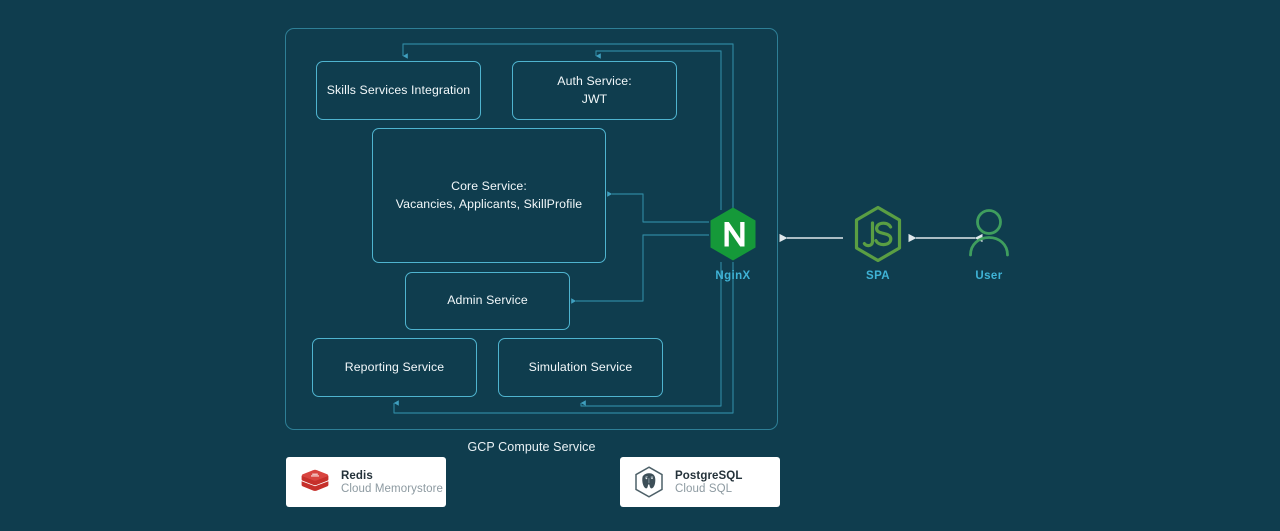  Describe the element at coordinates (594, 98) in the screenshot. I see `service-label-line2: JWT` at that location.